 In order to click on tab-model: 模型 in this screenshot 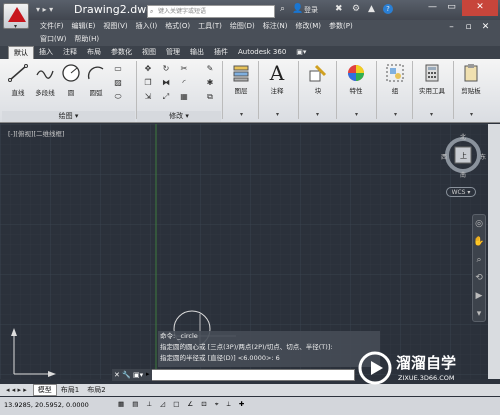, I will do `click(44, 390)`.